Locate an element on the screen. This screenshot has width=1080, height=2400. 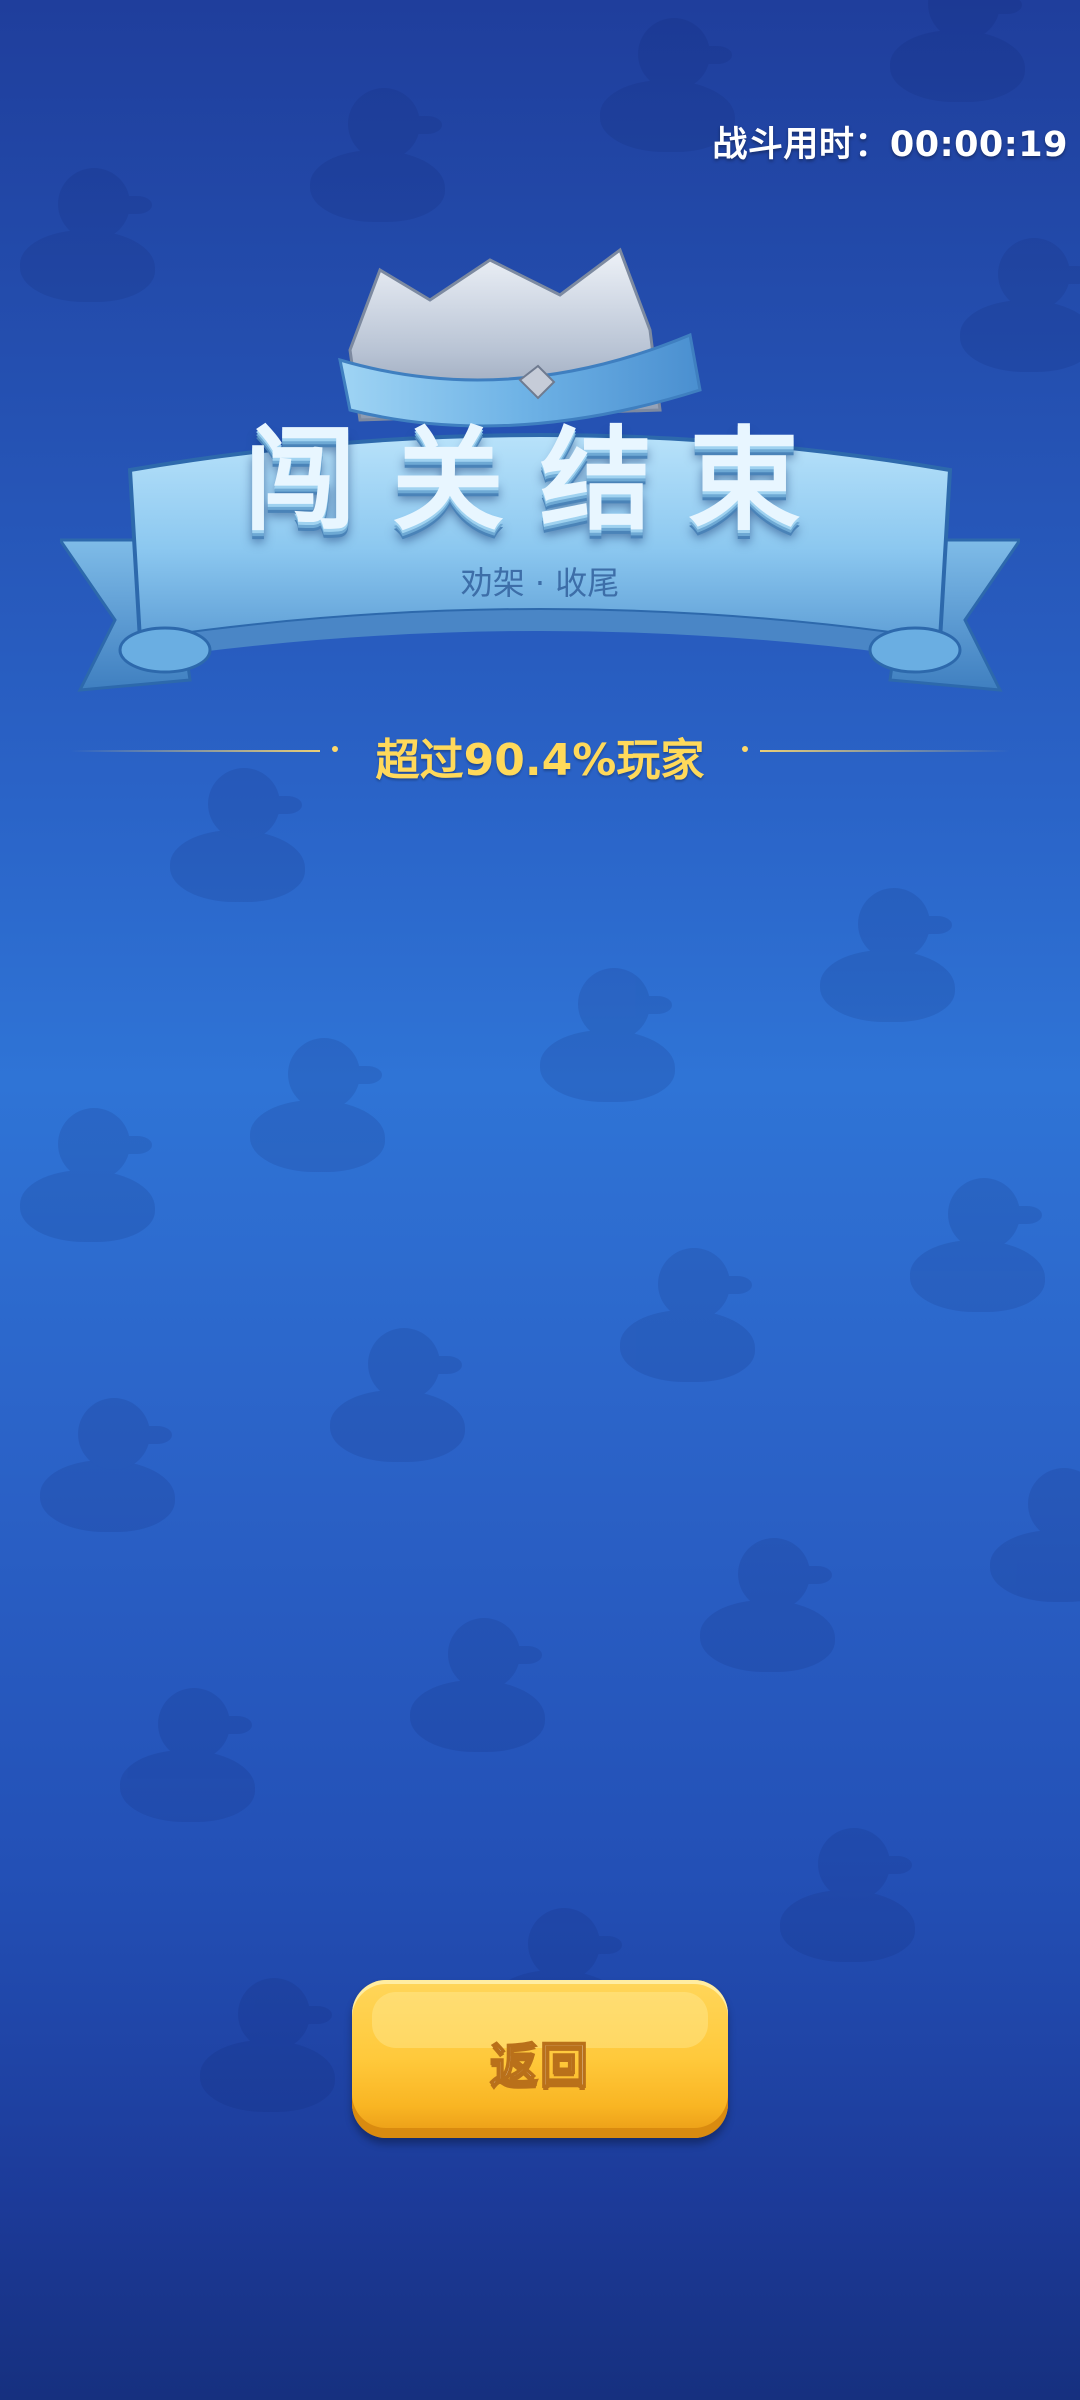
battle-timer: 战斗用时：00:00:19 is located at coordinates (890, 141).